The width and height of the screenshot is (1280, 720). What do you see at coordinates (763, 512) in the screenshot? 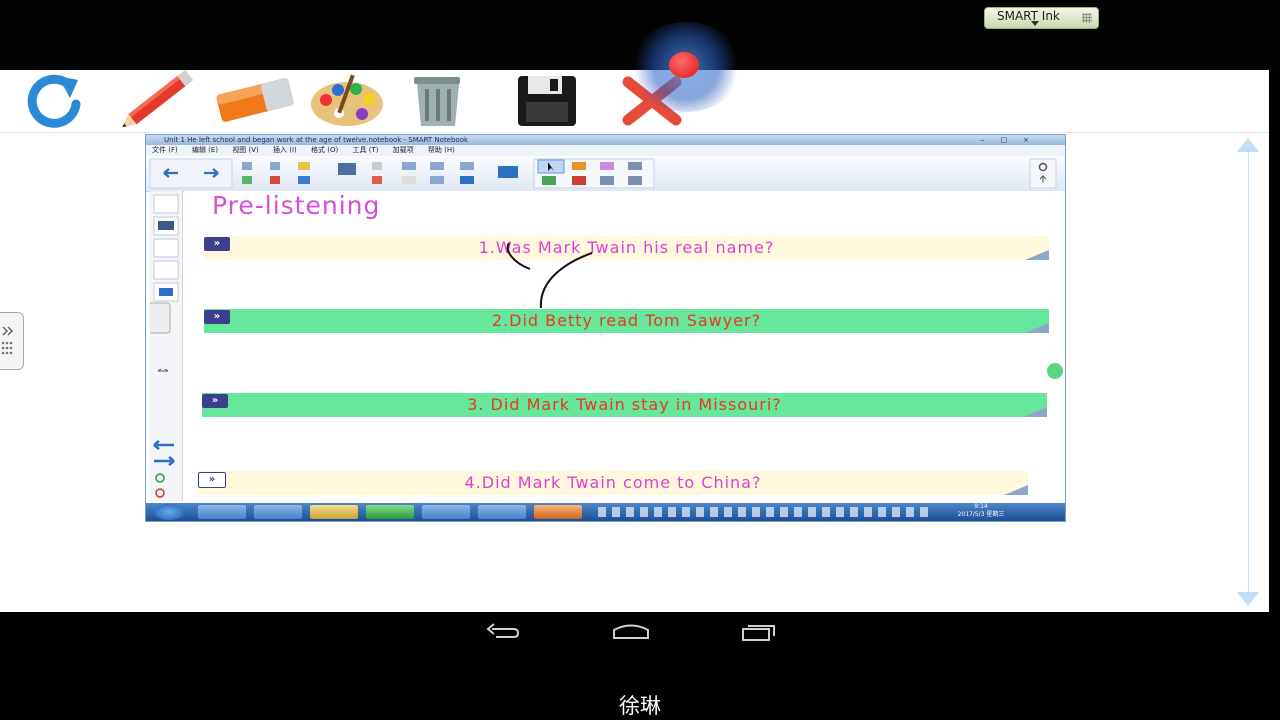
I see `tray-icons` at bounding box center [763, 512].